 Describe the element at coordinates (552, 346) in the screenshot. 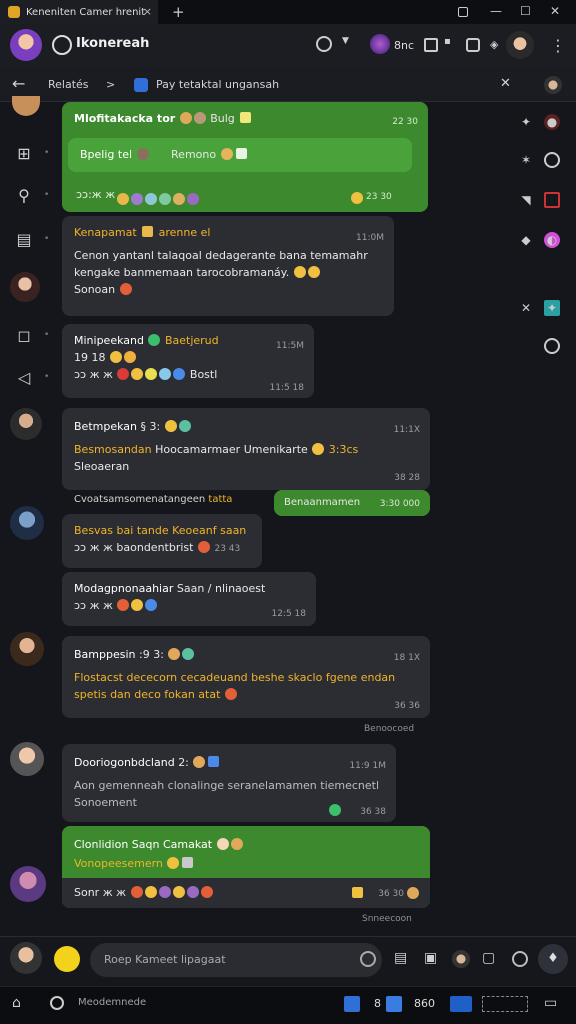

I see `clock-icon` at that location.